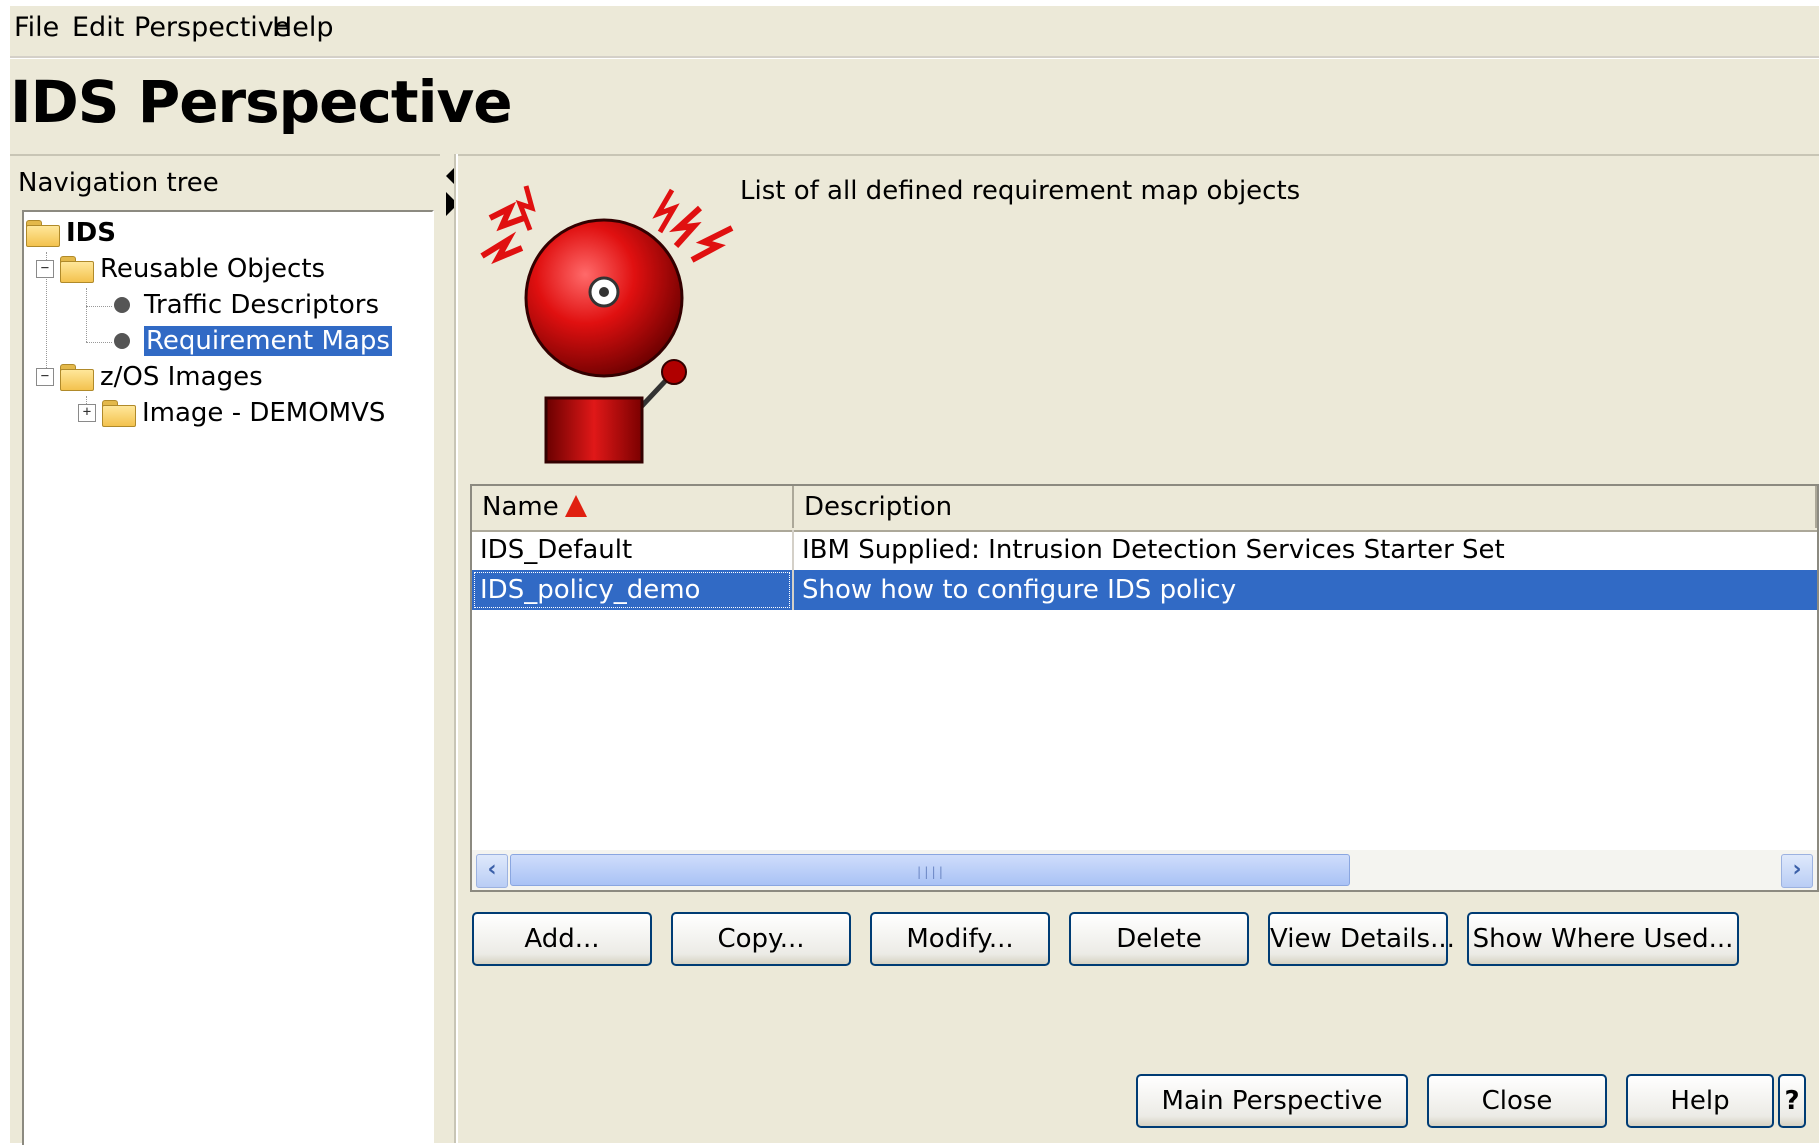  Describe the element at coordinates (212, 27) in the screenshot. I see `menu-perspective: Perspective` at that location.